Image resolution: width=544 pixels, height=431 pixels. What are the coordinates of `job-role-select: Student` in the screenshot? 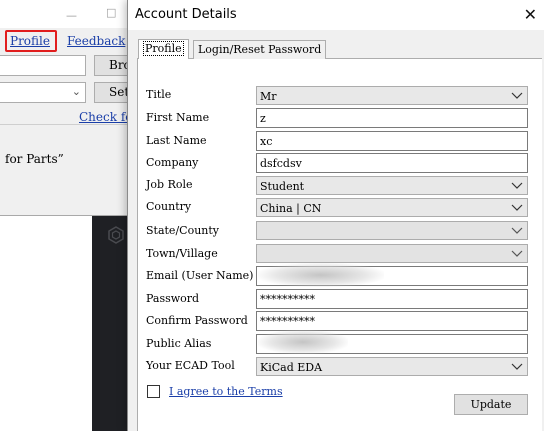 It's located at (392, 185).